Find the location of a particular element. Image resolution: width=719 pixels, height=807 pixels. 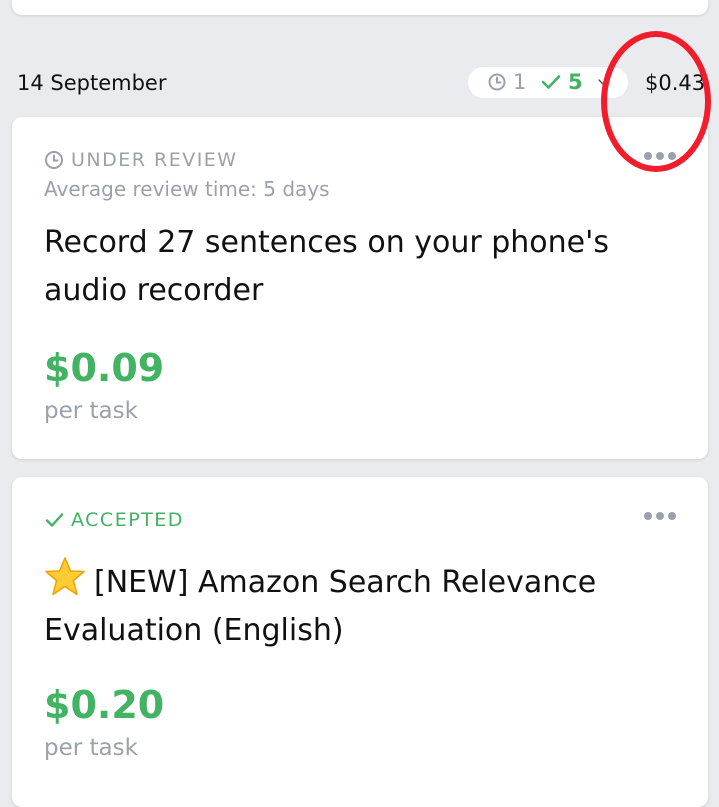

task-reward: $0.20 is located at coordinates (104, 705).